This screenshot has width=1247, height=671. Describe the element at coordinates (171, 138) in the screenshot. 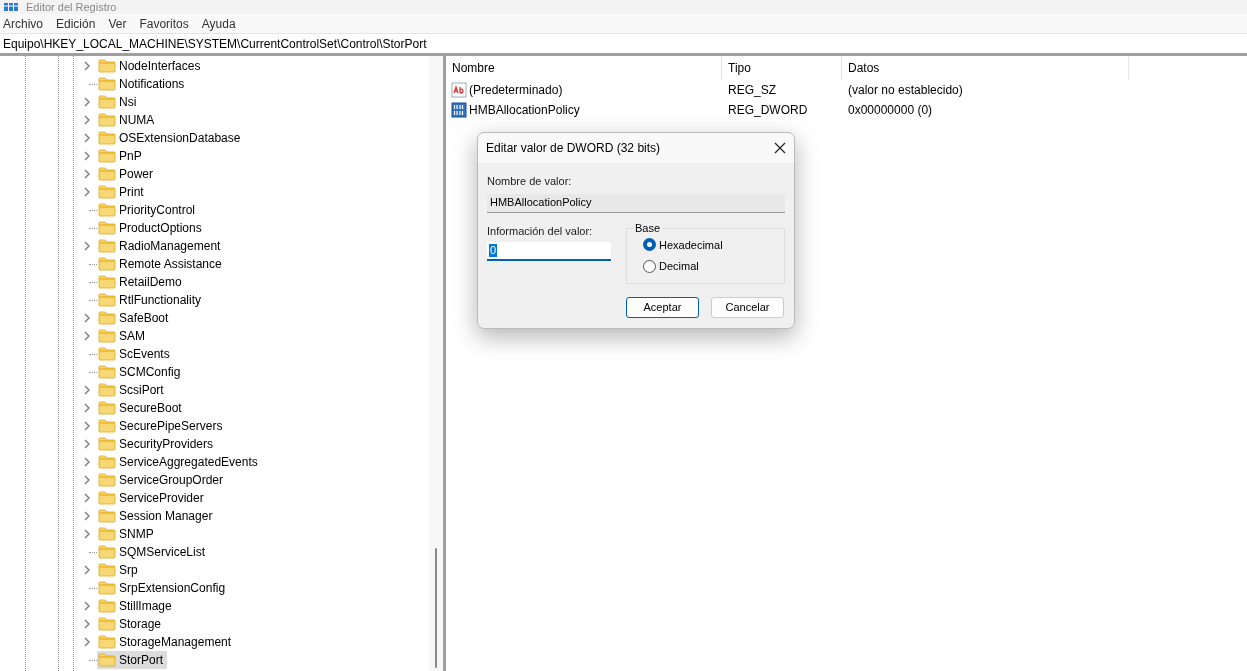

I see `tree-item: OSExtensionDatabase` at that location.